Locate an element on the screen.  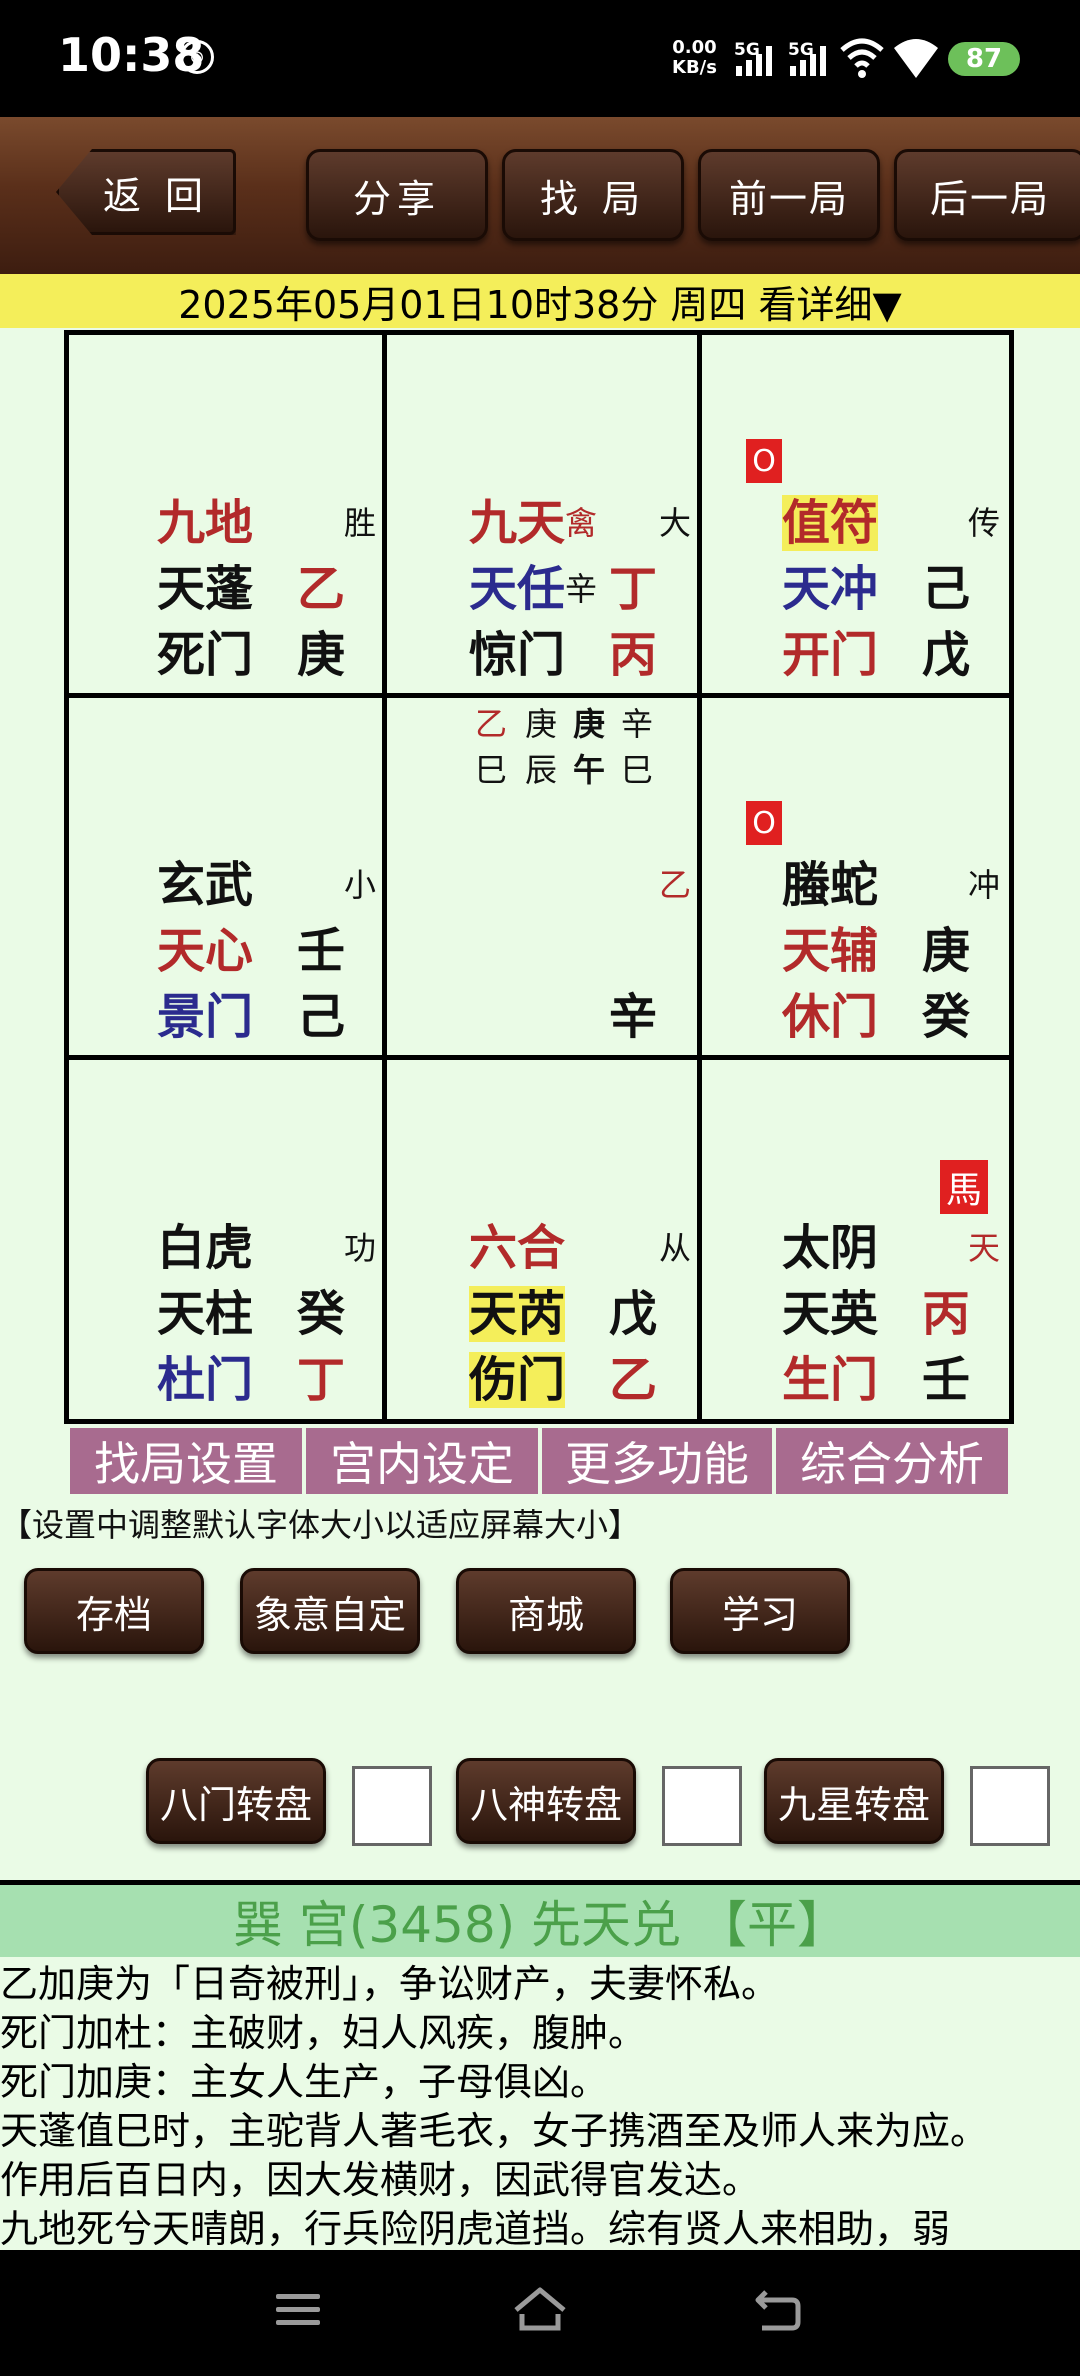
stem-label: 戊 is located at coordinates (633, 1314).